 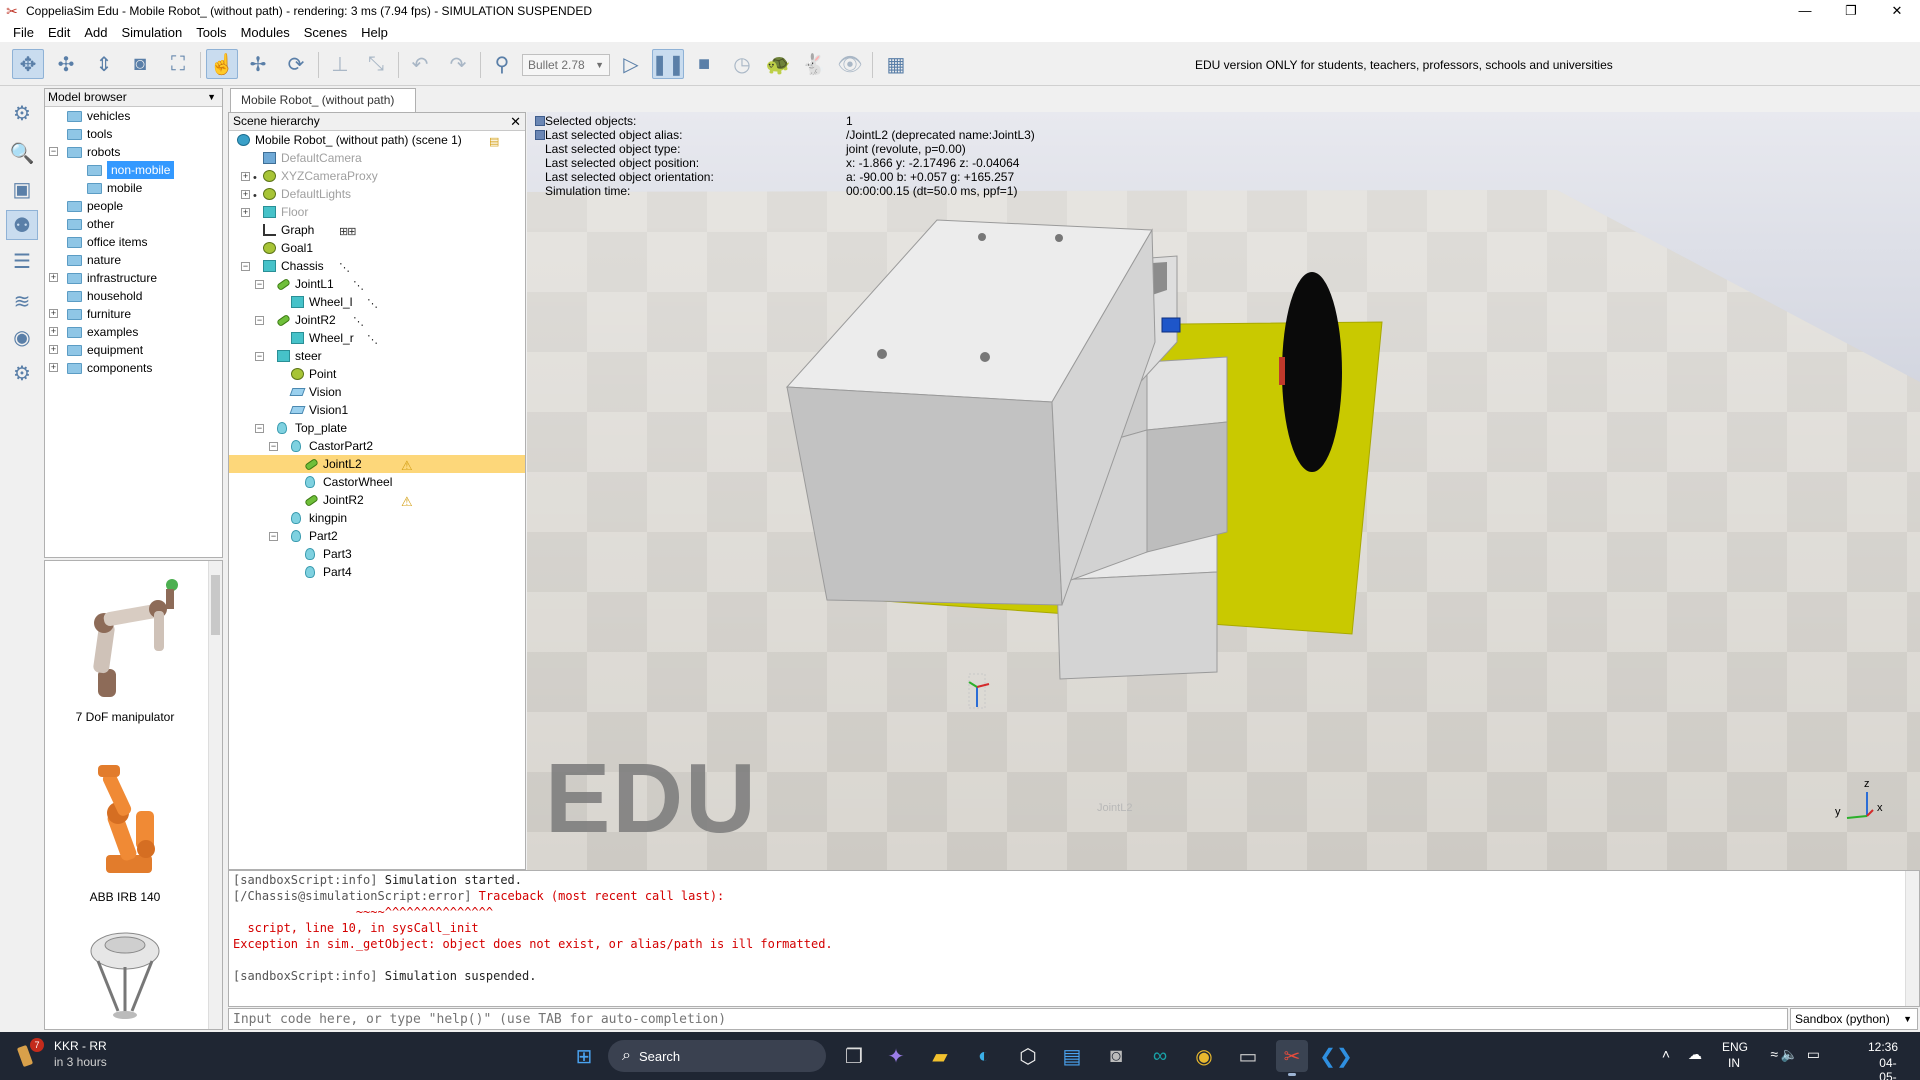 I want to click on toggle-visualization-icon: 👁, so click(x=850, y=64).